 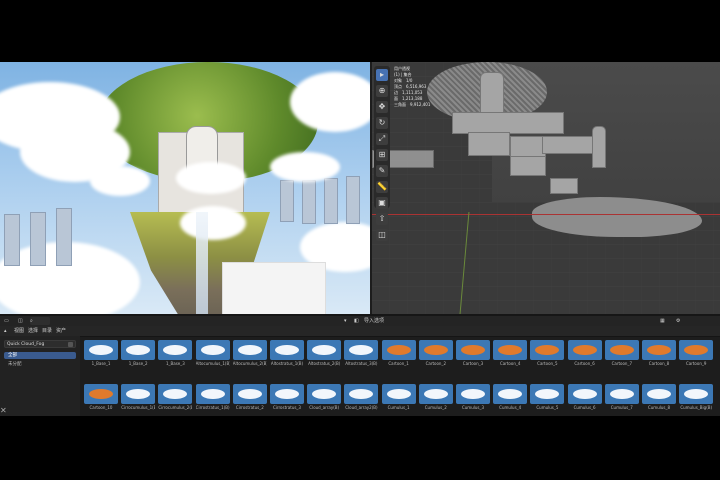 I want to click on asset-name: 1_Base_1, so click(x=101, y=363).